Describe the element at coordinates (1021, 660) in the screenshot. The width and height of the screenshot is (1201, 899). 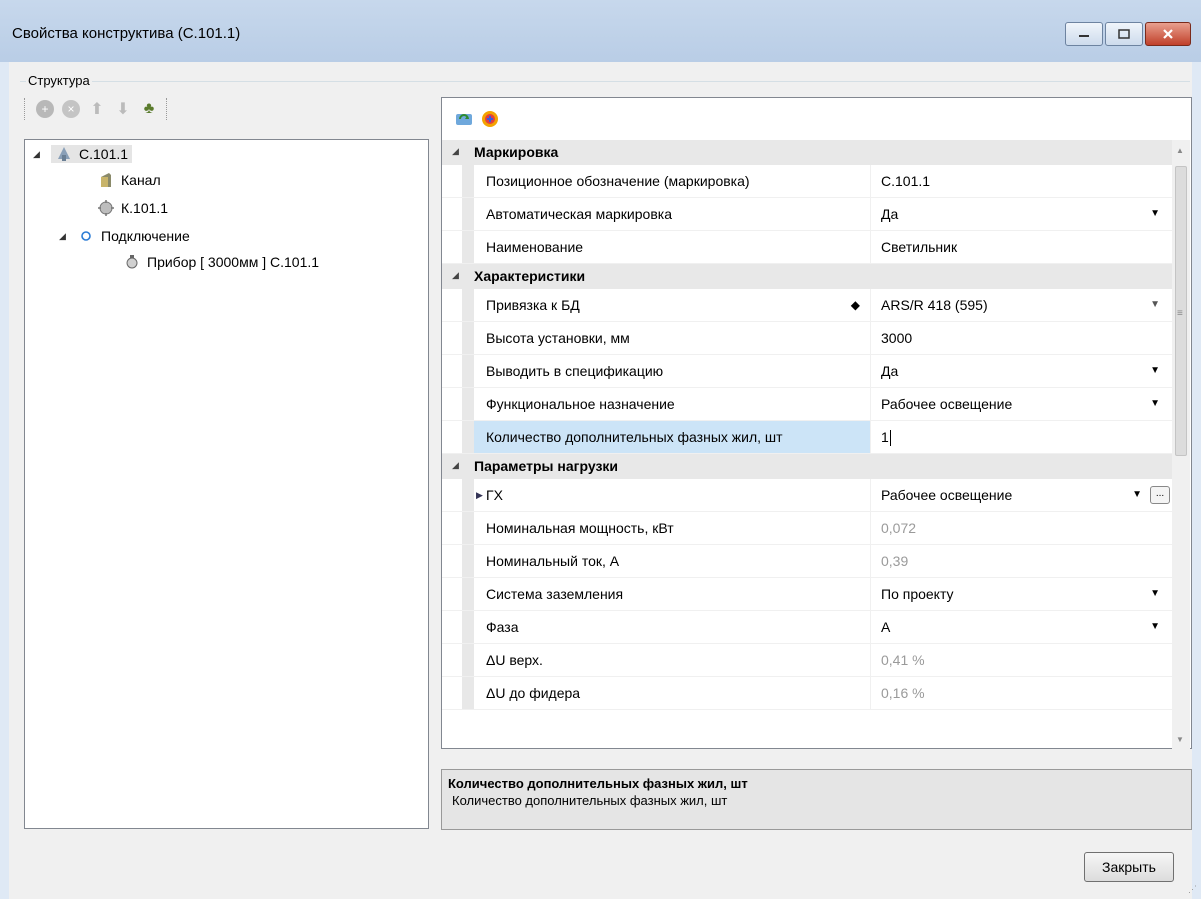
I see `property-value: 0,41 %` at that location.